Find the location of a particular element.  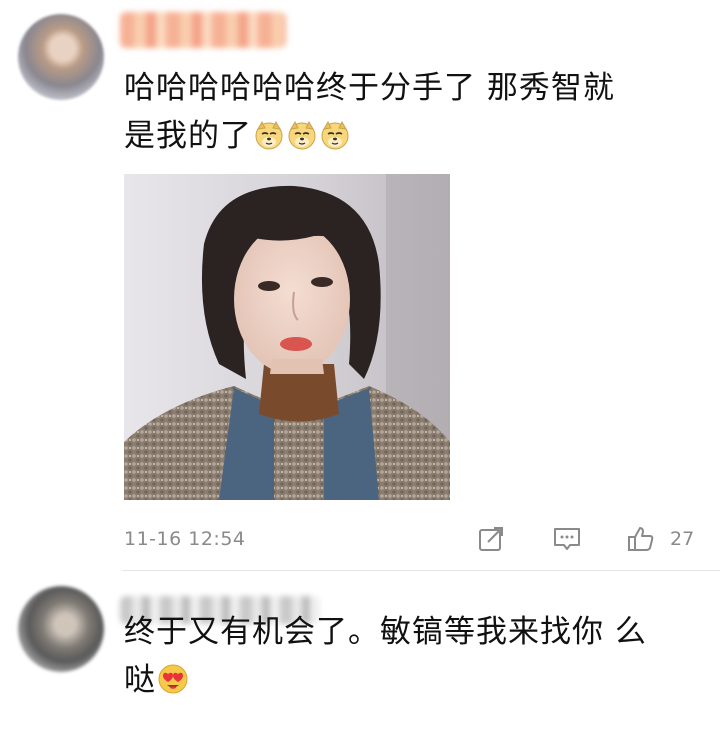

divider is located at coordinates (421, 570).